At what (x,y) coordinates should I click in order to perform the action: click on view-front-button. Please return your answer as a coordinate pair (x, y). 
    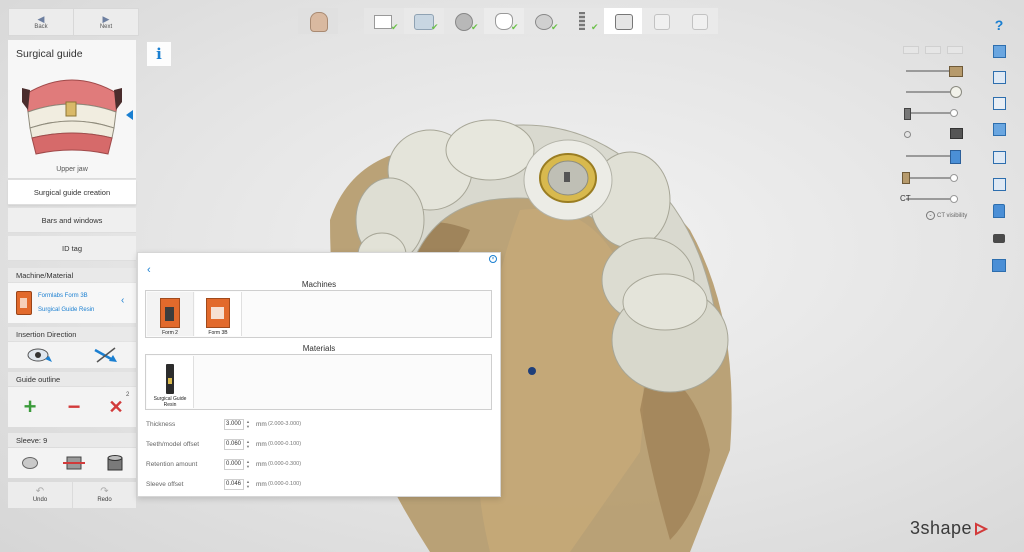
    Looking at the image, I should click on (999, 51).